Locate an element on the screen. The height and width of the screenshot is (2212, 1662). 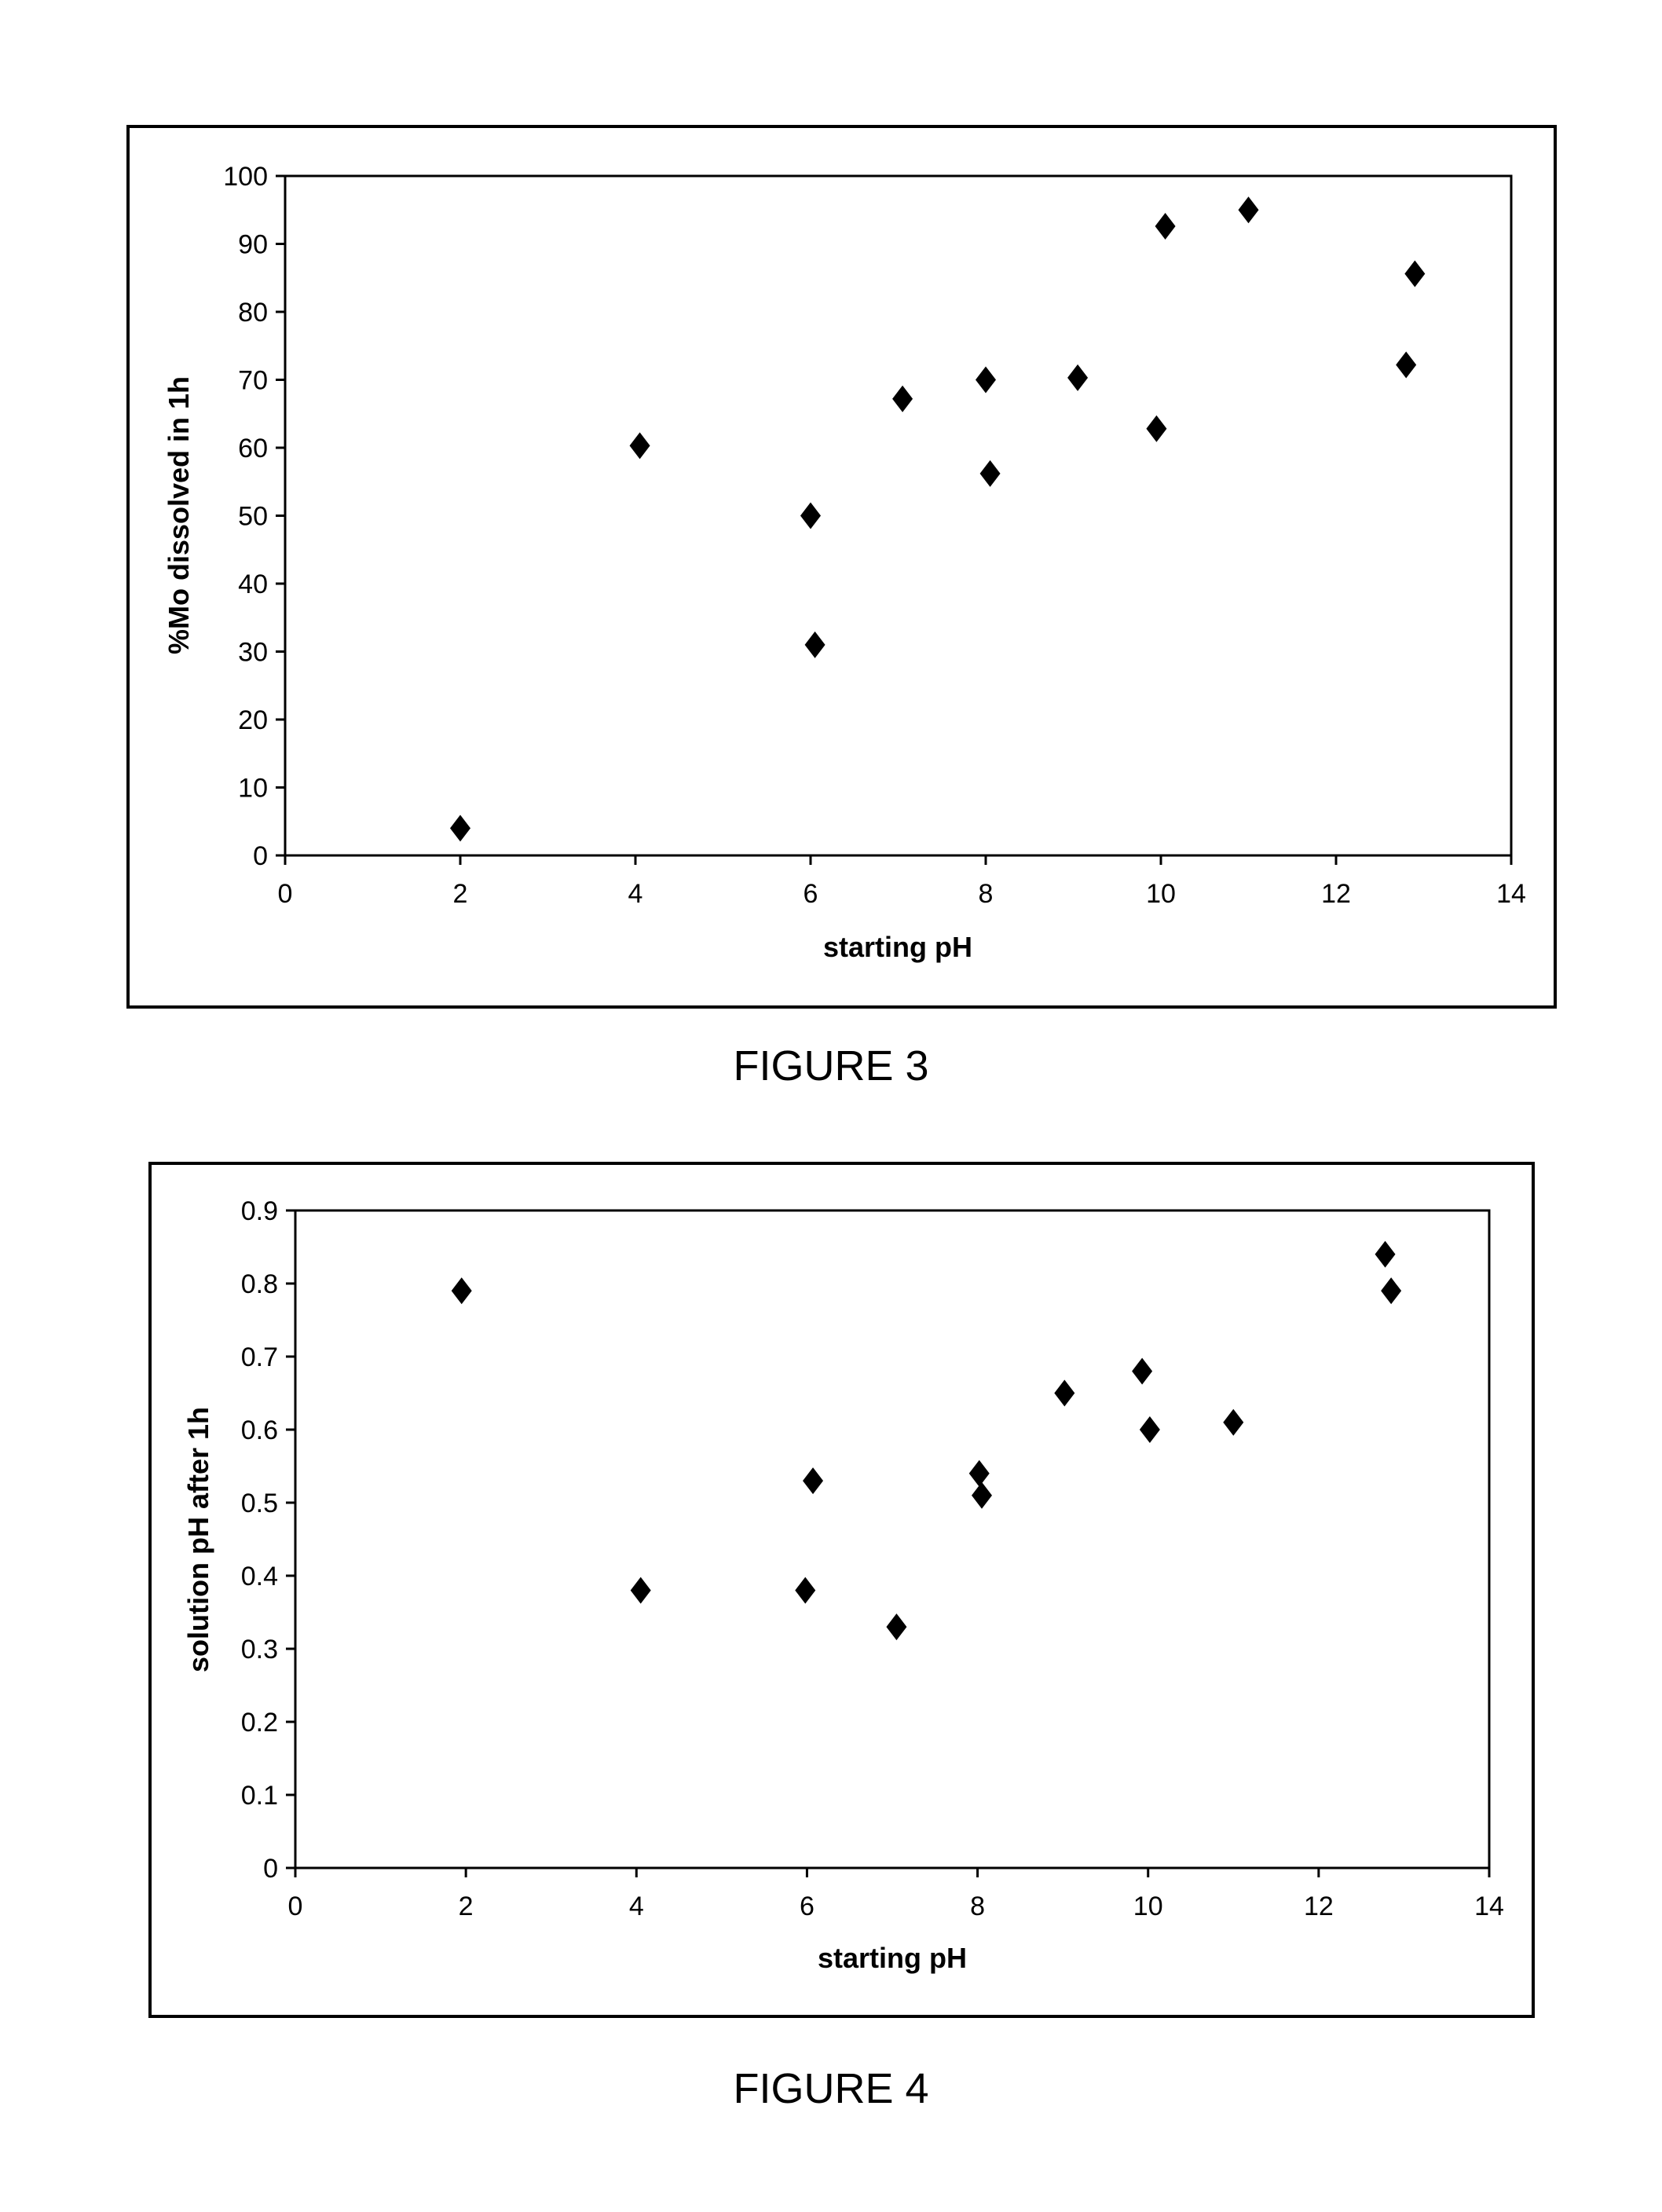
figure-4-y-tick-label: 0.1 is located at coordinates (259, 1796).